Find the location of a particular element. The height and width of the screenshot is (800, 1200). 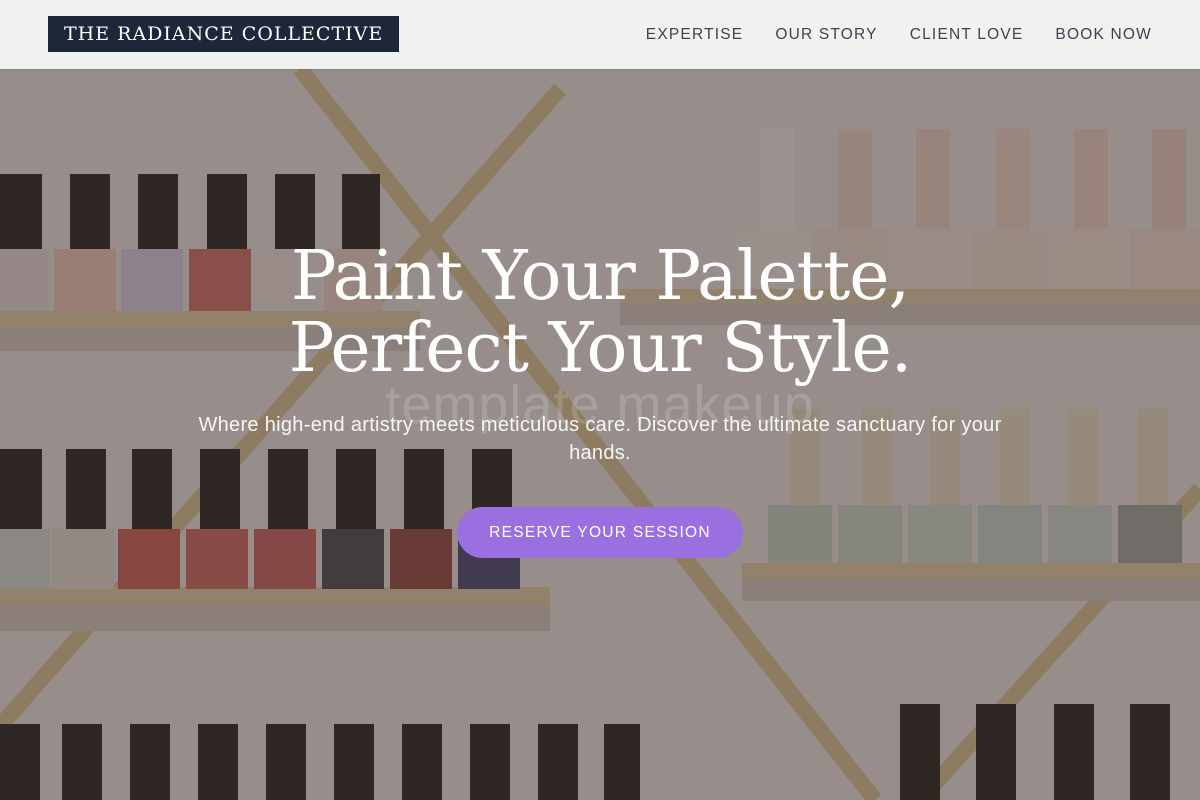

nav-link-expertise: EXPERTISE is located at coordinates (695, 35).